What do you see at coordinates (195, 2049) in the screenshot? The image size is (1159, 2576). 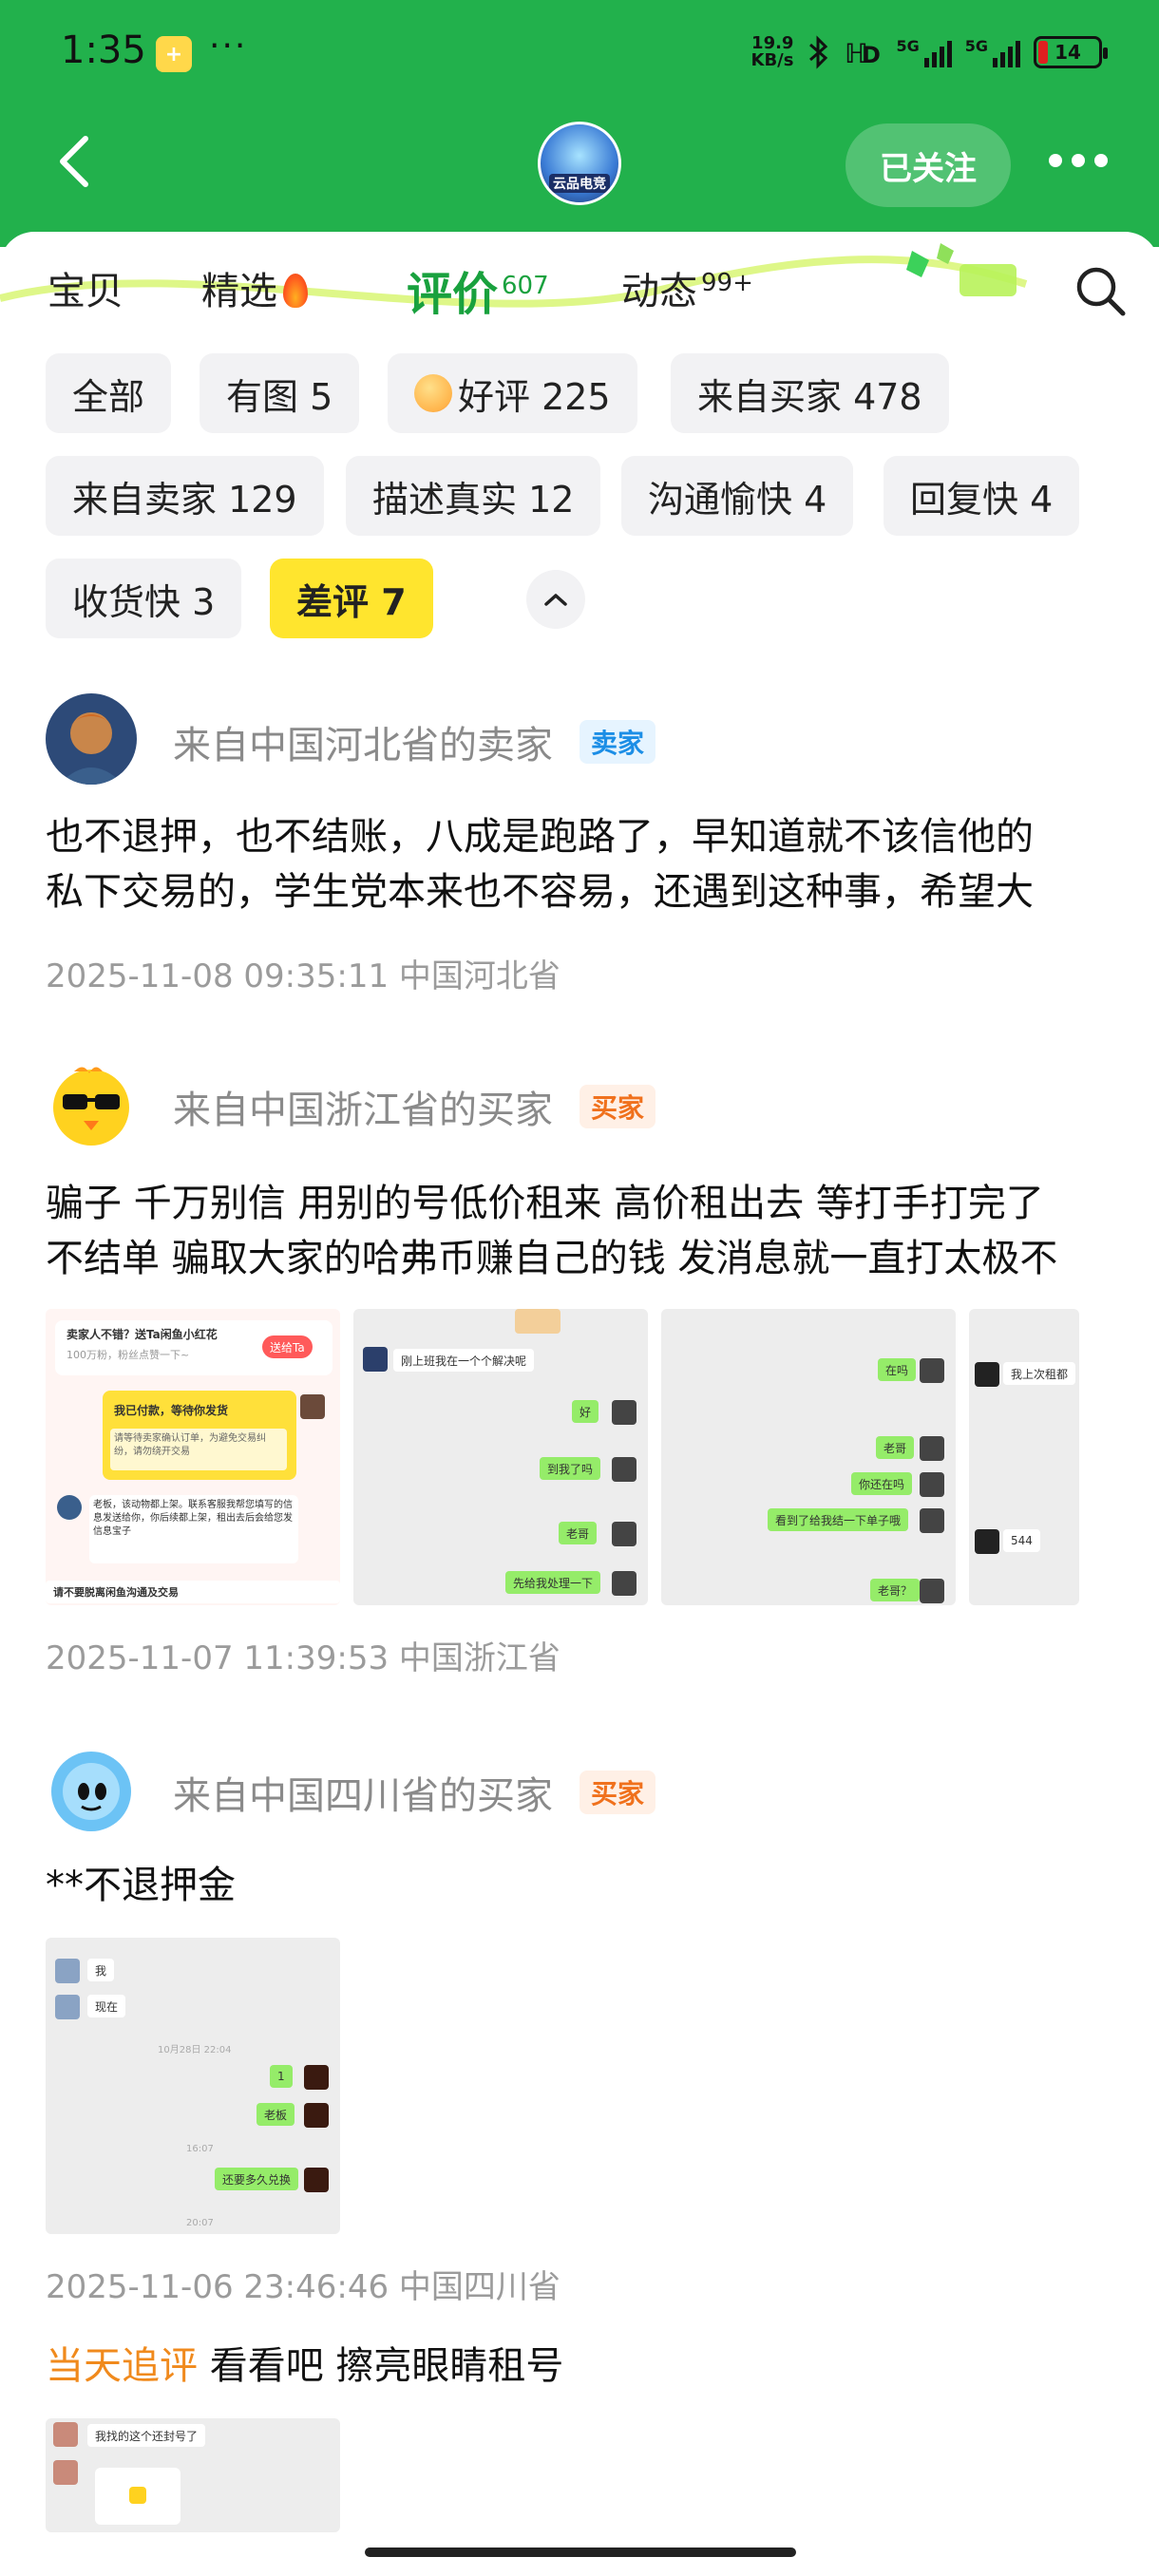 I see `thumb-timestamp: 10月28日 22:04` at bounding box center [195, 2049].